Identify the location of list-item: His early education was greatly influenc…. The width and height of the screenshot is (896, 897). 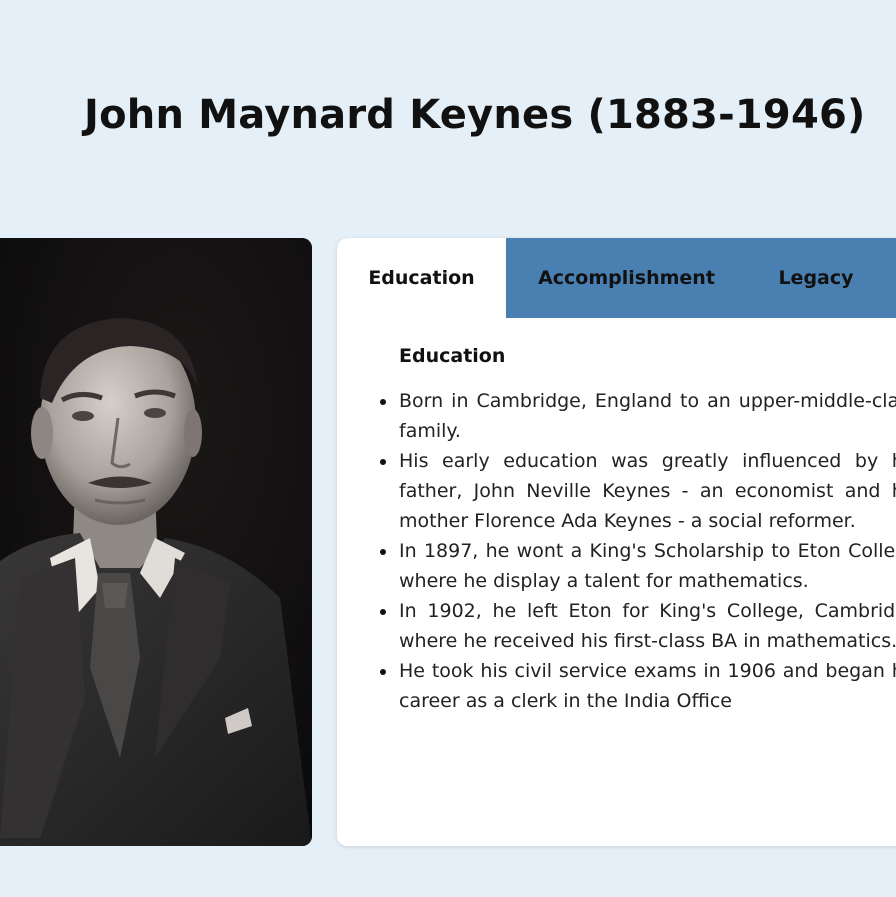
(638, 491).